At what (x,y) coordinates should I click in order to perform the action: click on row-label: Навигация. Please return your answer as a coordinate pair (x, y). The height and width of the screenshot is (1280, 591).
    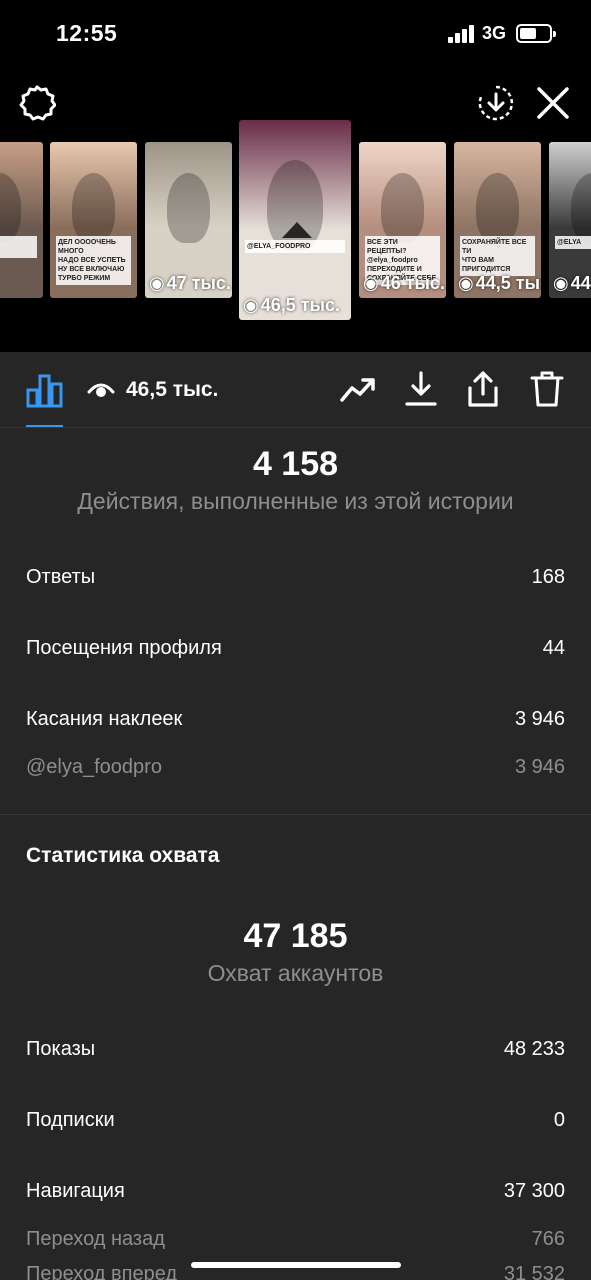
    Looking at the image, I should click on (75, 1191).